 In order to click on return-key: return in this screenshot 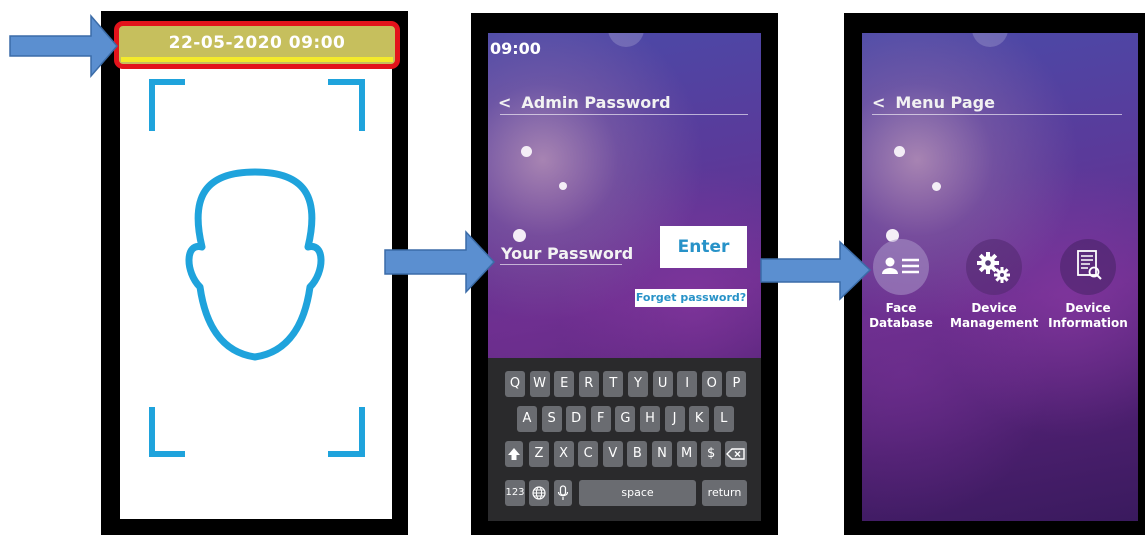, I will do `click(724, 493)`.